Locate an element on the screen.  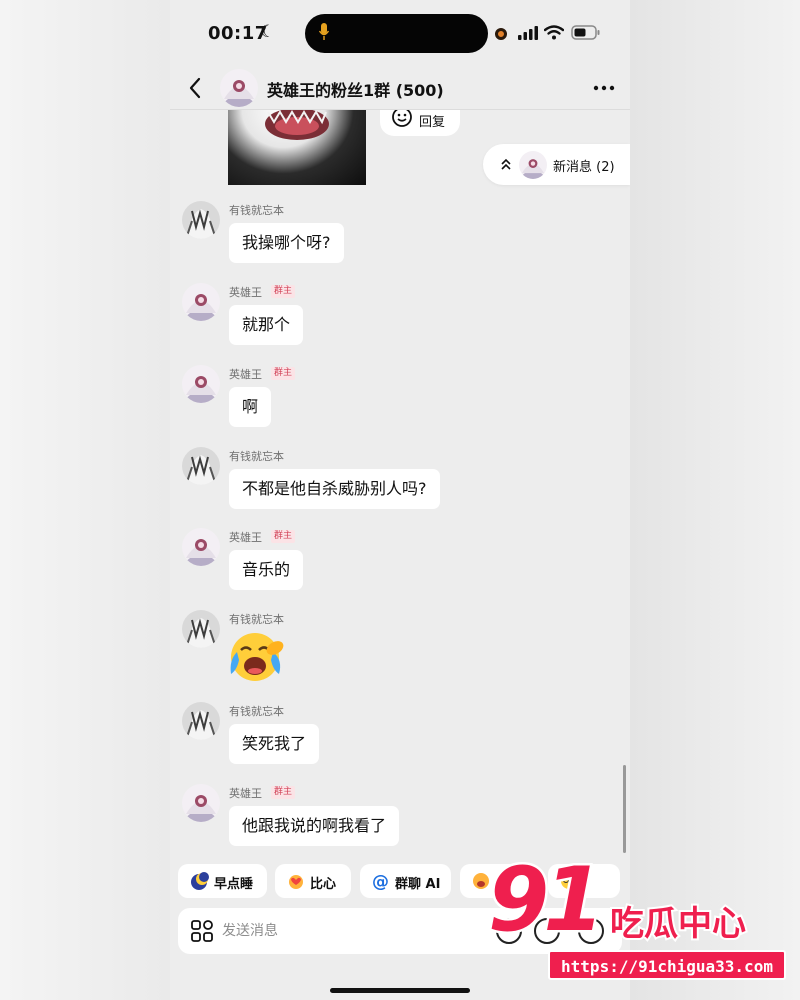
chat-header: 英雄王的粉丝1群 (500) is located at coordinates (400, 88).